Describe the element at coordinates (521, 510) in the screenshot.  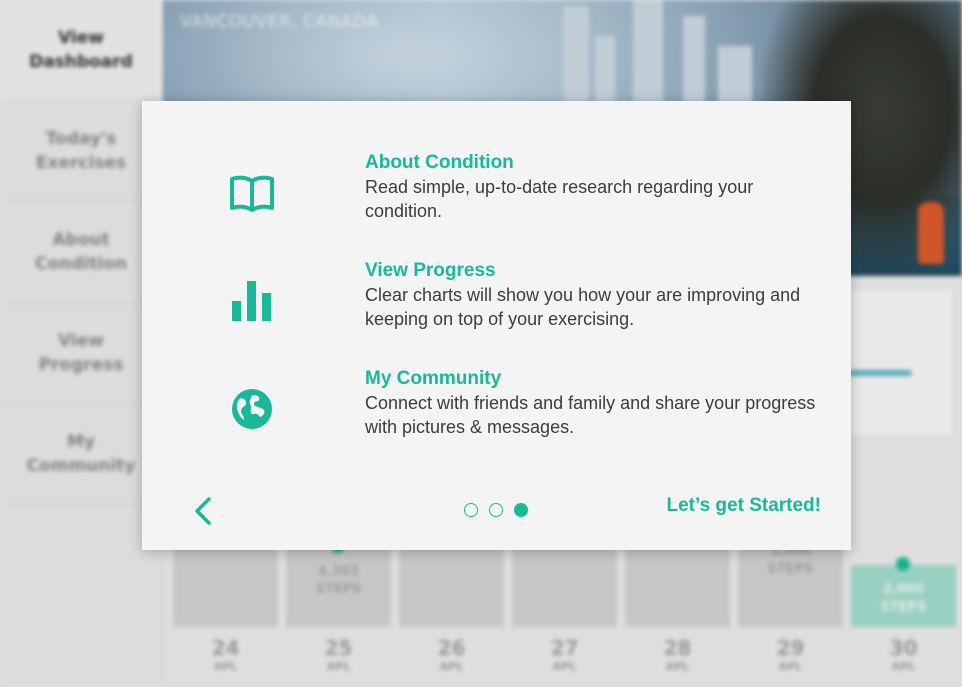
I see `page-dot-3-active` at that location.